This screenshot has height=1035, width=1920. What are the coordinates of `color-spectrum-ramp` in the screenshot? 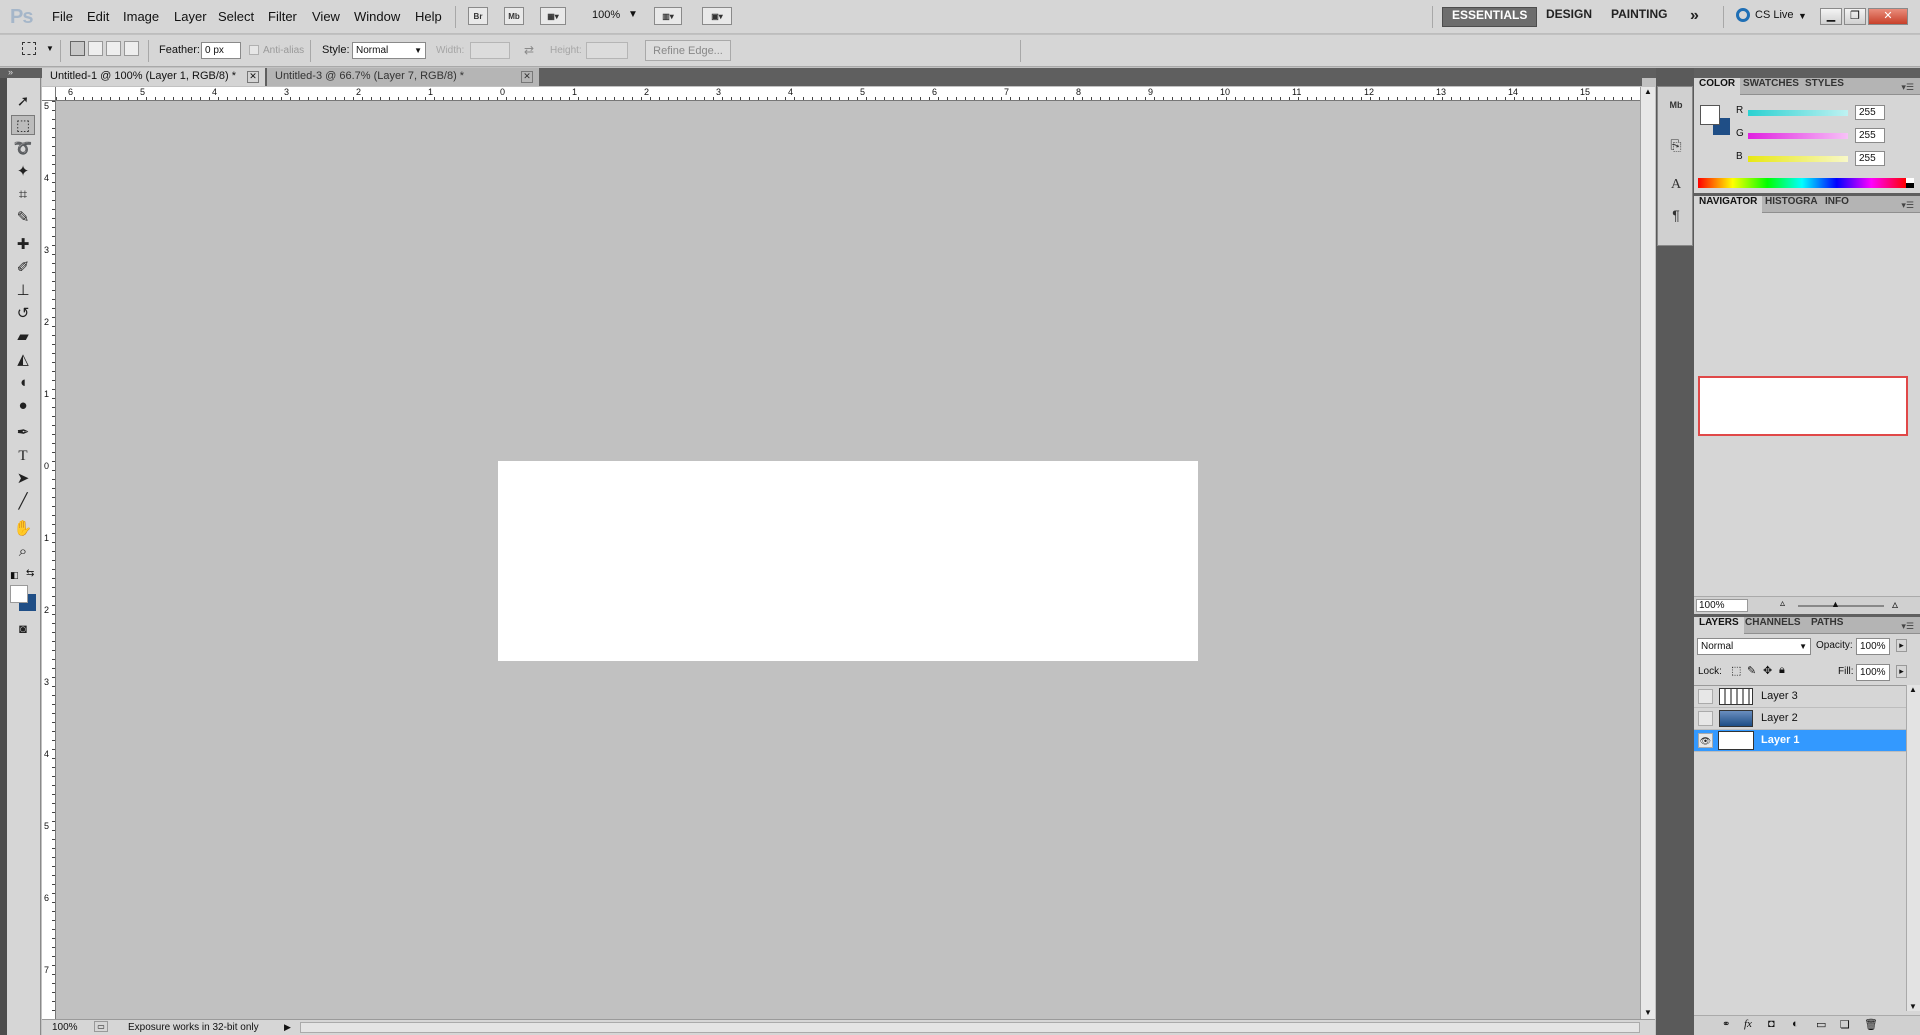 It's located at (1802, 183).